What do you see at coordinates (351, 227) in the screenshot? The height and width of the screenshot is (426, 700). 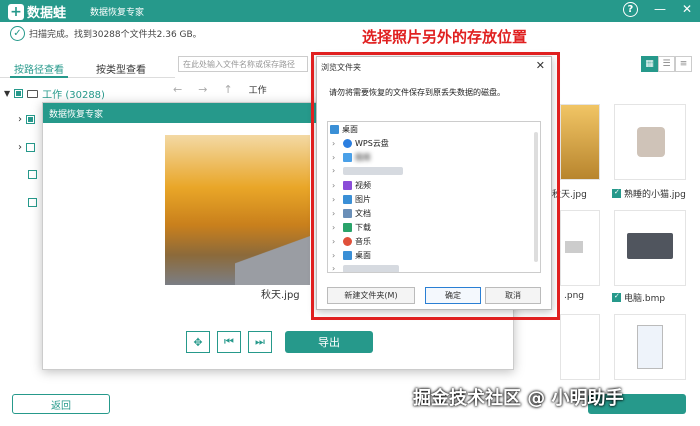 I see `folder-item: › 下载` at bounding box center [351, 227].